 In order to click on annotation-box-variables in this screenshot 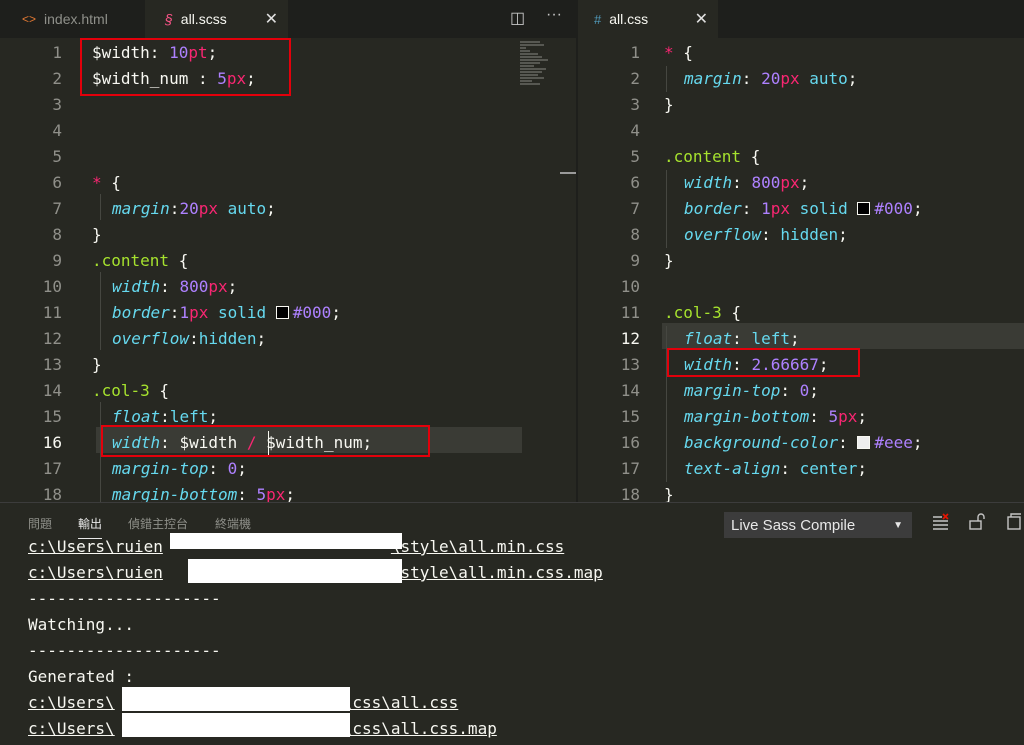, I will do `click(185, 67)`.